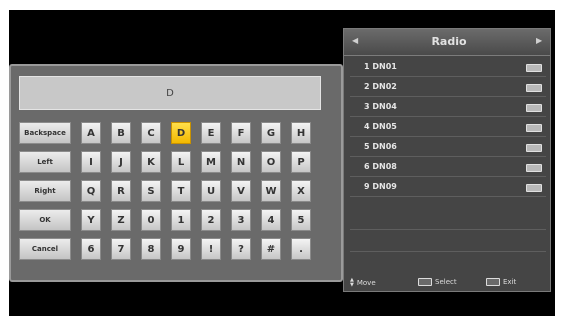 Image resolution: width=562 pixels, height=323 pixels. What do you see at coordinates (211, 220) in the screenshot?
I see `key-3-4: 2` at bounding box center [211, 220].